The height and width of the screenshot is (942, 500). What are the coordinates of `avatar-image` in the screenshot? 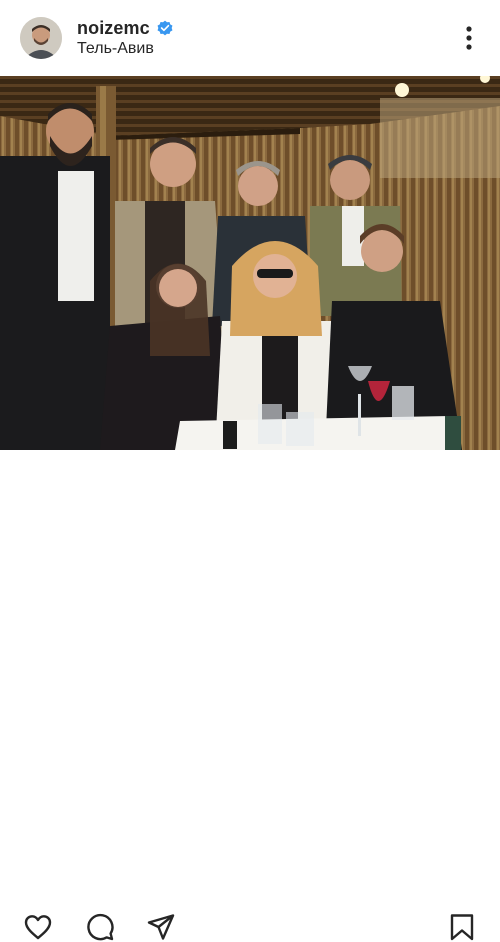 It's located at (41, 38).